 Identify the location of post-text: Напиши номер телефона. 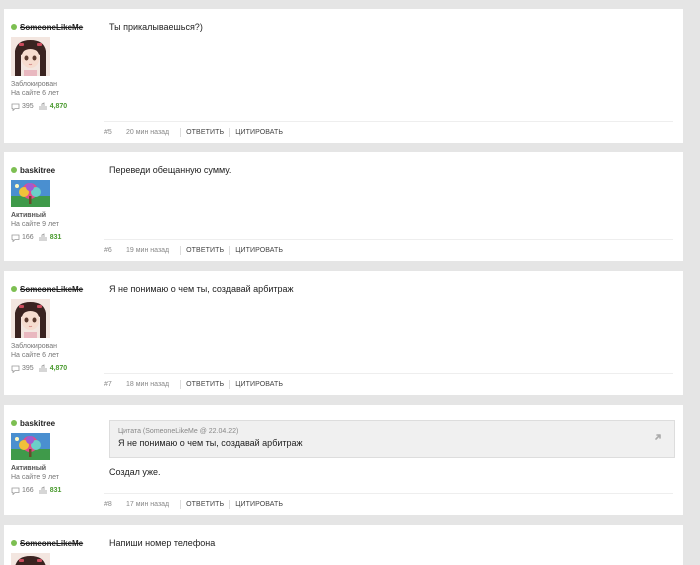
(162, 543).